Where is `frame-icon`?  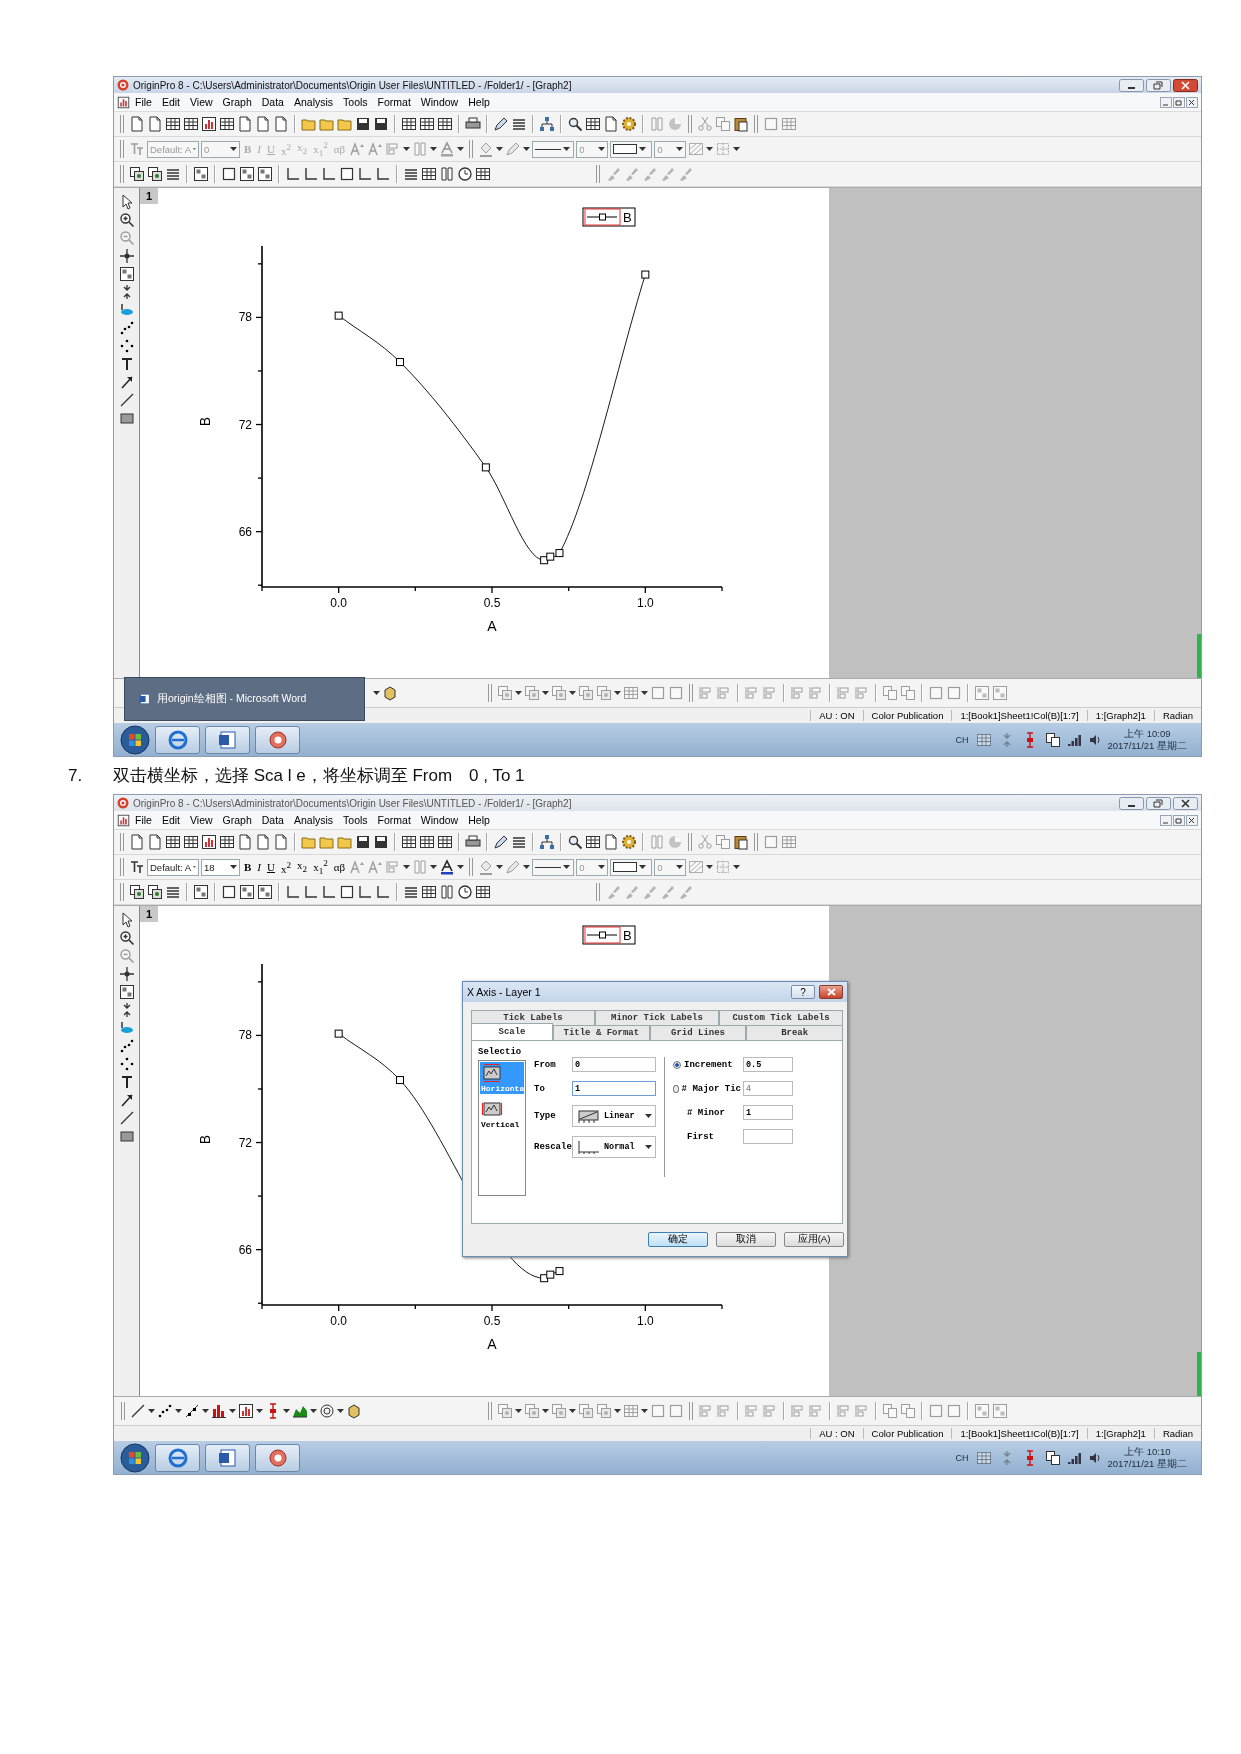
frame-icon is located at coordinates (347, 892).